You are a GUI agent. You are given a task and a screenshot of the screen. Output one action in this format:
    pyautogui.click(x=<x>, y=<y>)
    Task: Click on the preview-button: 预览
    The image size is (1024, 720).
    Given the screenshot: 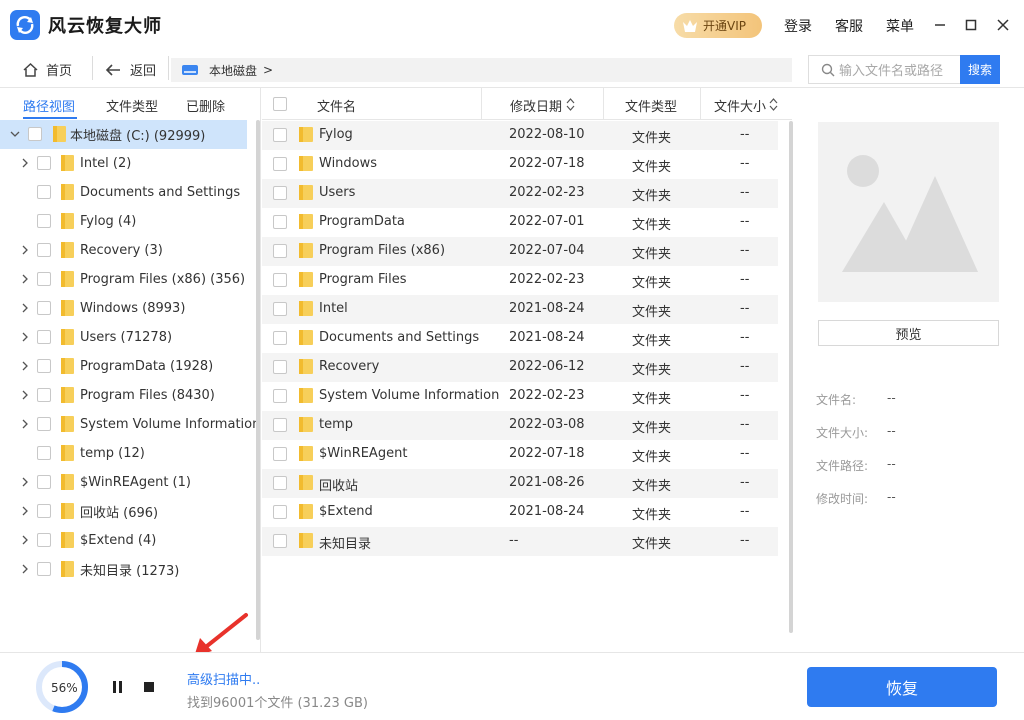 What is the action you would take?
    pyautogui.click(x=908, y=333)
    